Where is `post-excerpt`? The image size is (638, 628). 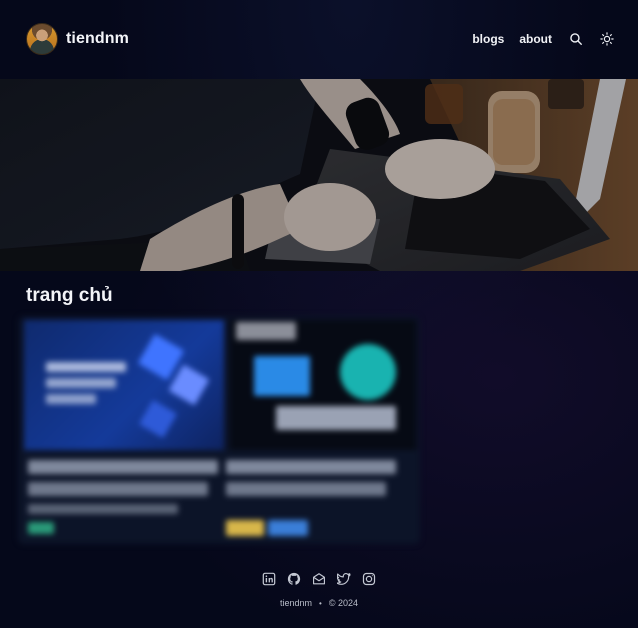 post-excerpt is located at coordinates (219, 497).